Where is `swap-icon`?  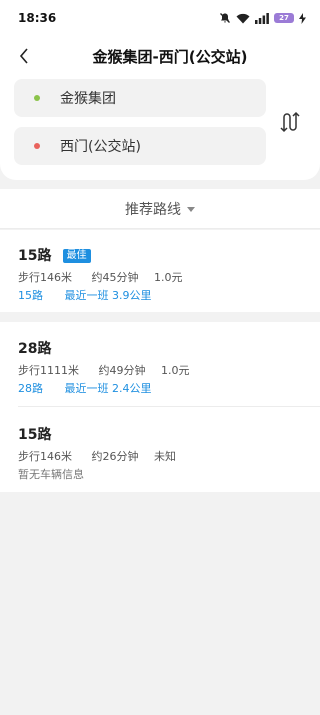
swap-icon is located at coordinates (290, 122).